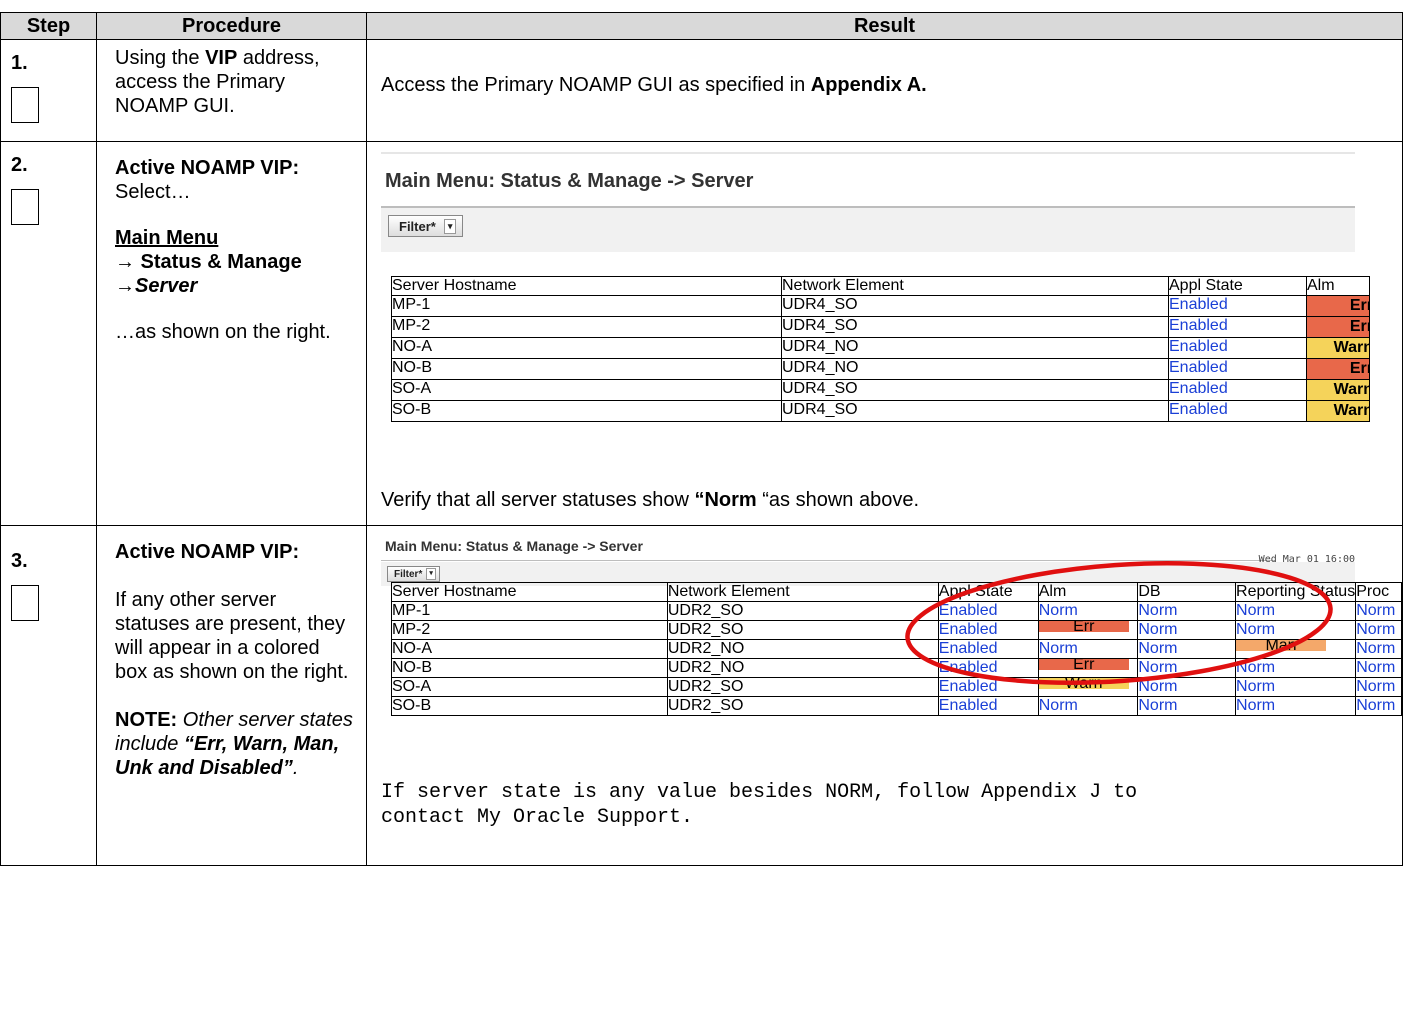  I want to click on table-row: SO-B UDR4_SO Enabled Warn, so click(880, 411).